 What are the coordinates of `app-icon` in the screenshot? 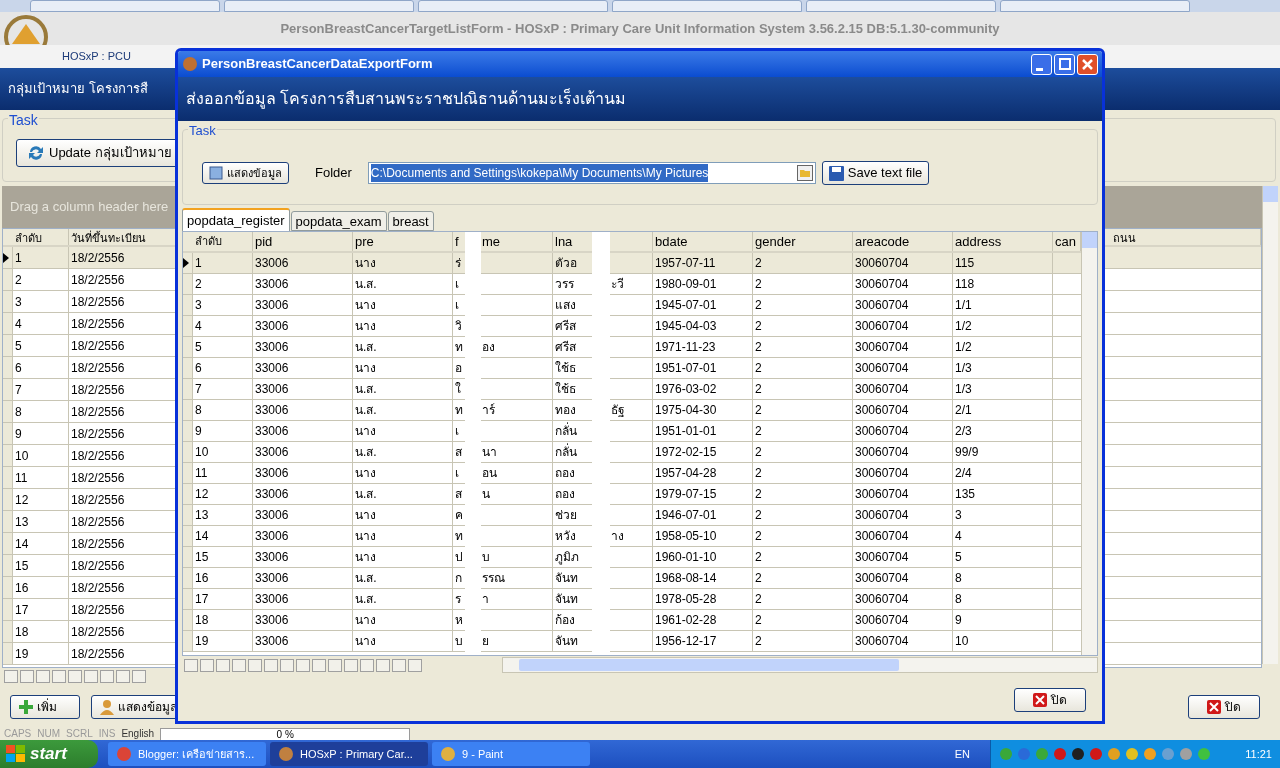 It's located at (448, 754).